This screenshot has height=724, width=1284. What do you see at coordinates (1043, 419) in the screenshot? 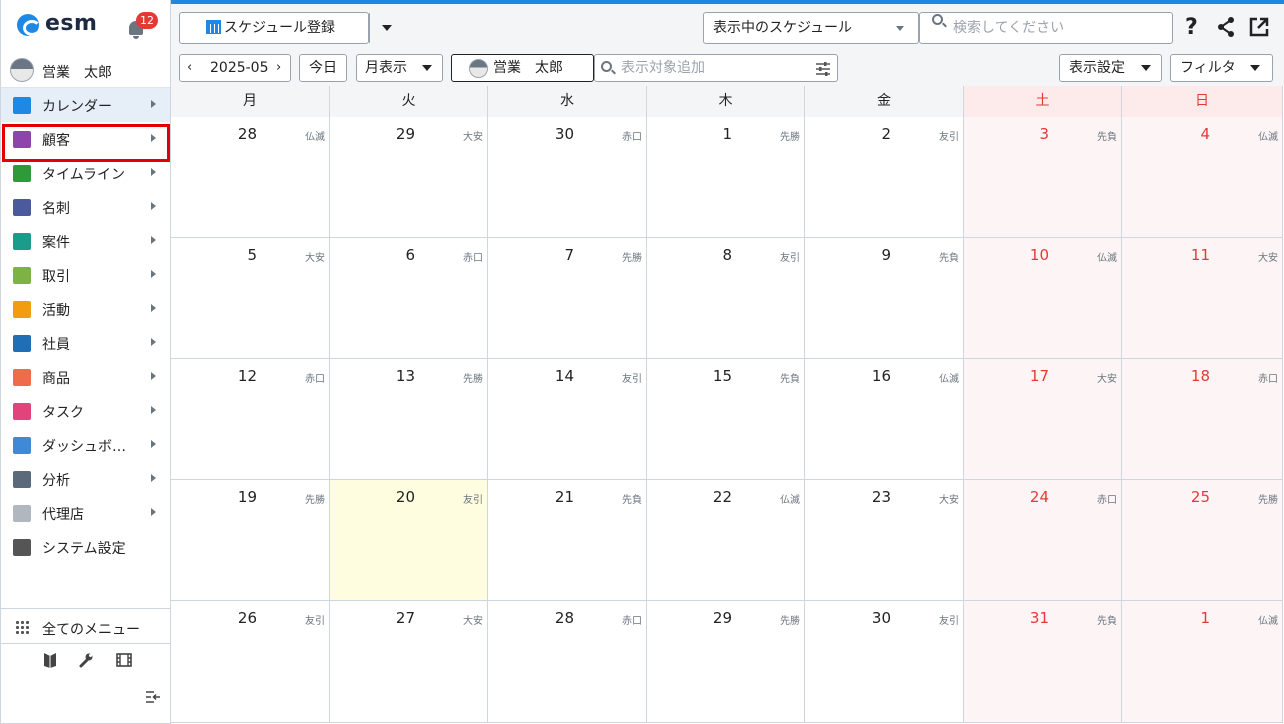
I see `calendar-day-cell: 17 大安` at bounding box center [1043, 419].